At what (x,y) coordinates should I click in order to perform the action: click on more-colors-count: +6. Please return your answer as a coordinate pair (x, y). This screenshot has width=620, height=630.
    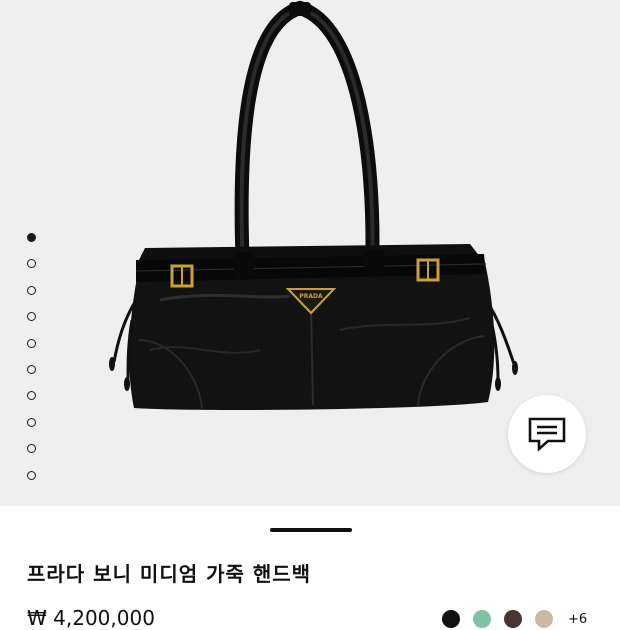
    Looking at the image, I should click on (577, 619).